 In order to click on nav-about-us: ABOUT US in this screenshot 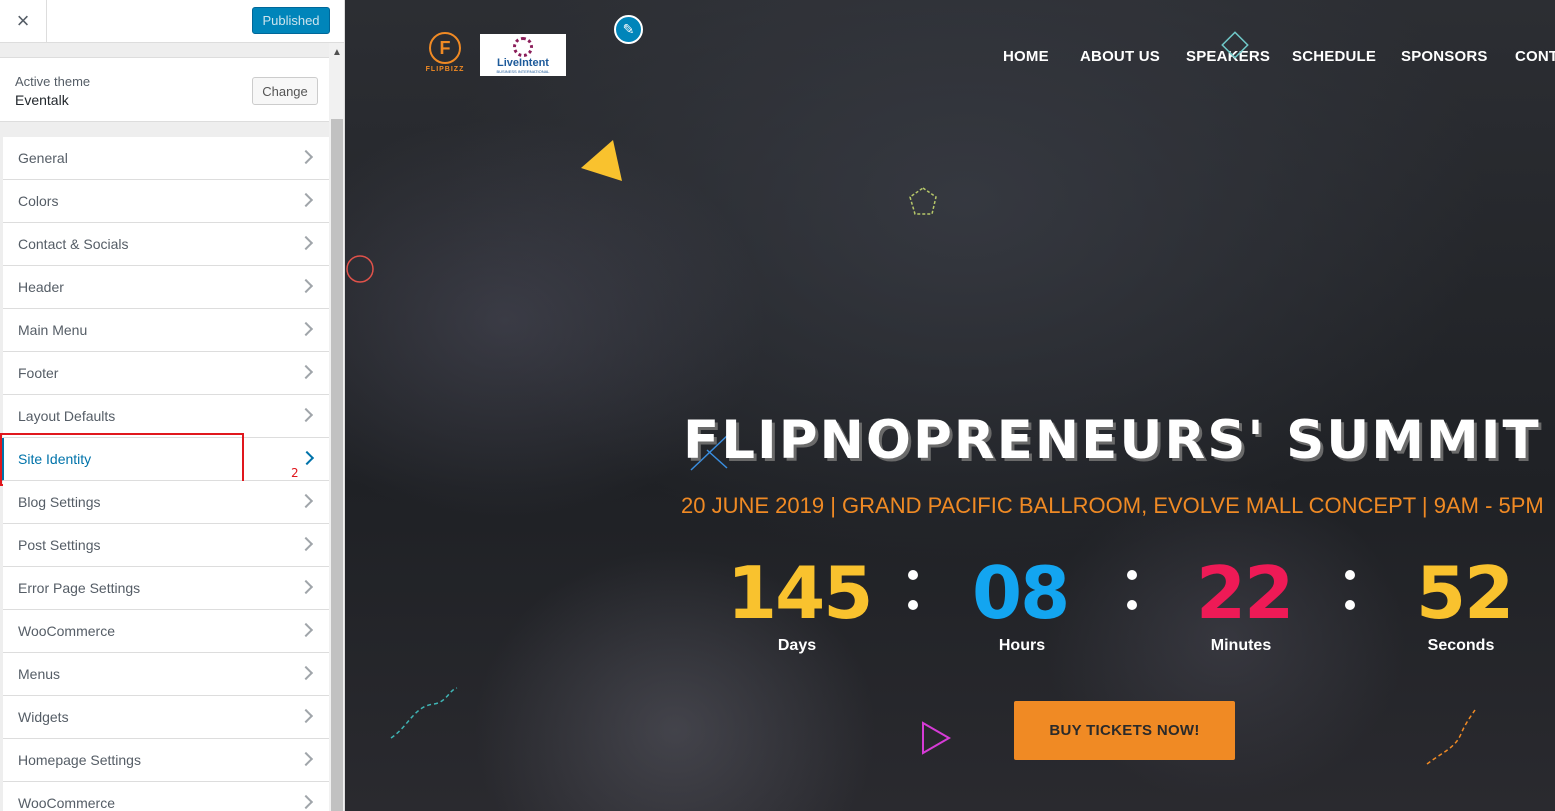, I will do `click(1120, 56)`.